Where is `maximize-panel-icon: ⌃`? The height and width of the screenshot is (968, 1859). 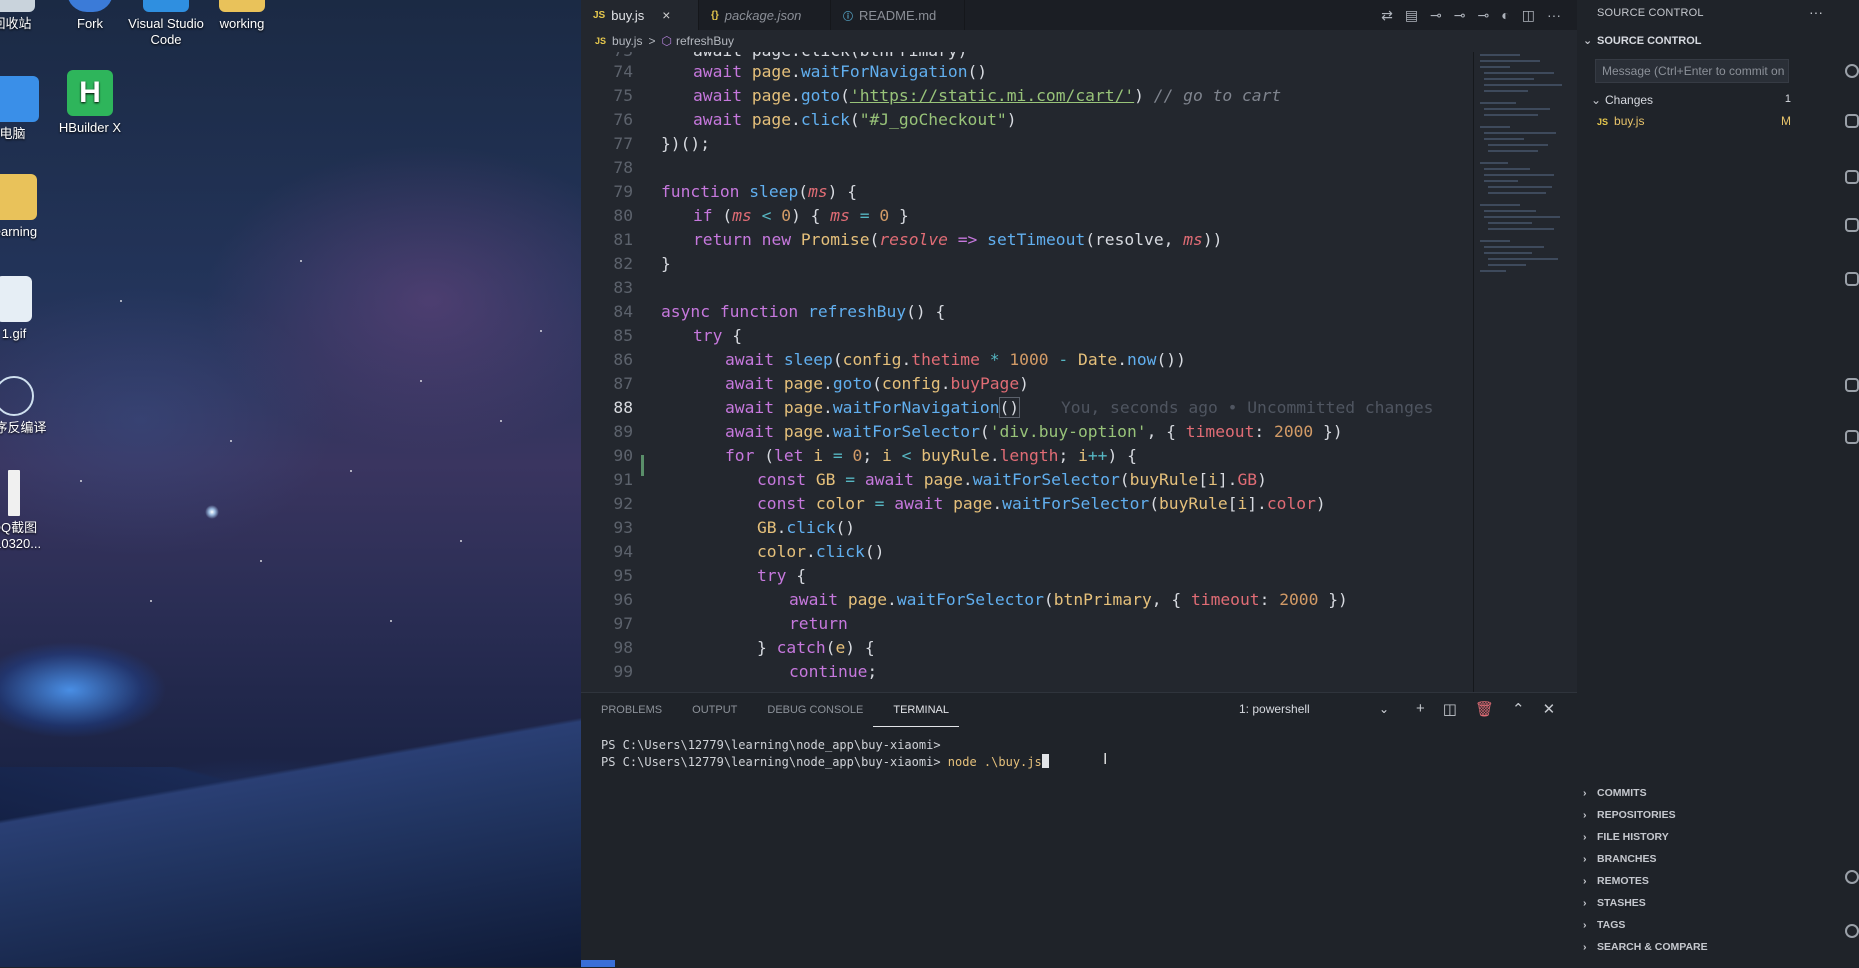
maximize-panel-icon: ⌃ is located at coordinates (1518, 709).